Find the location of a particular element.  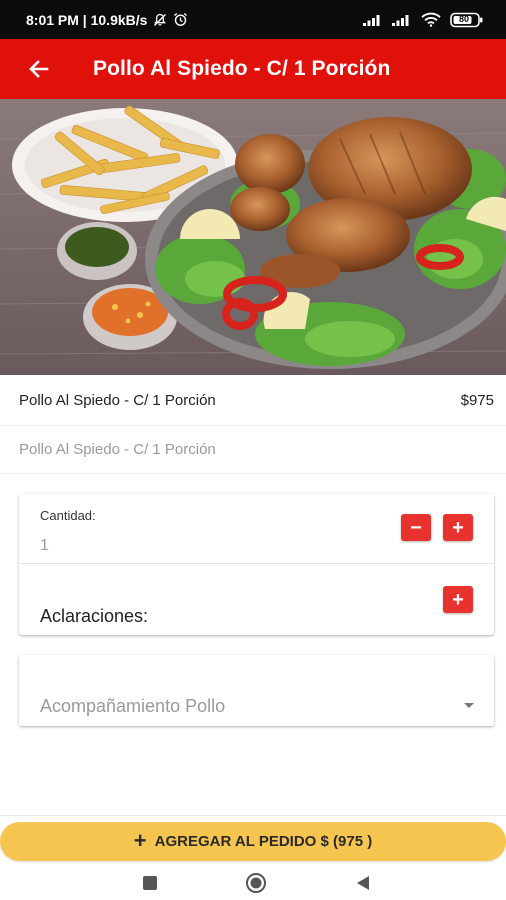

add-note-button: + is located at coordinates (458, 599).